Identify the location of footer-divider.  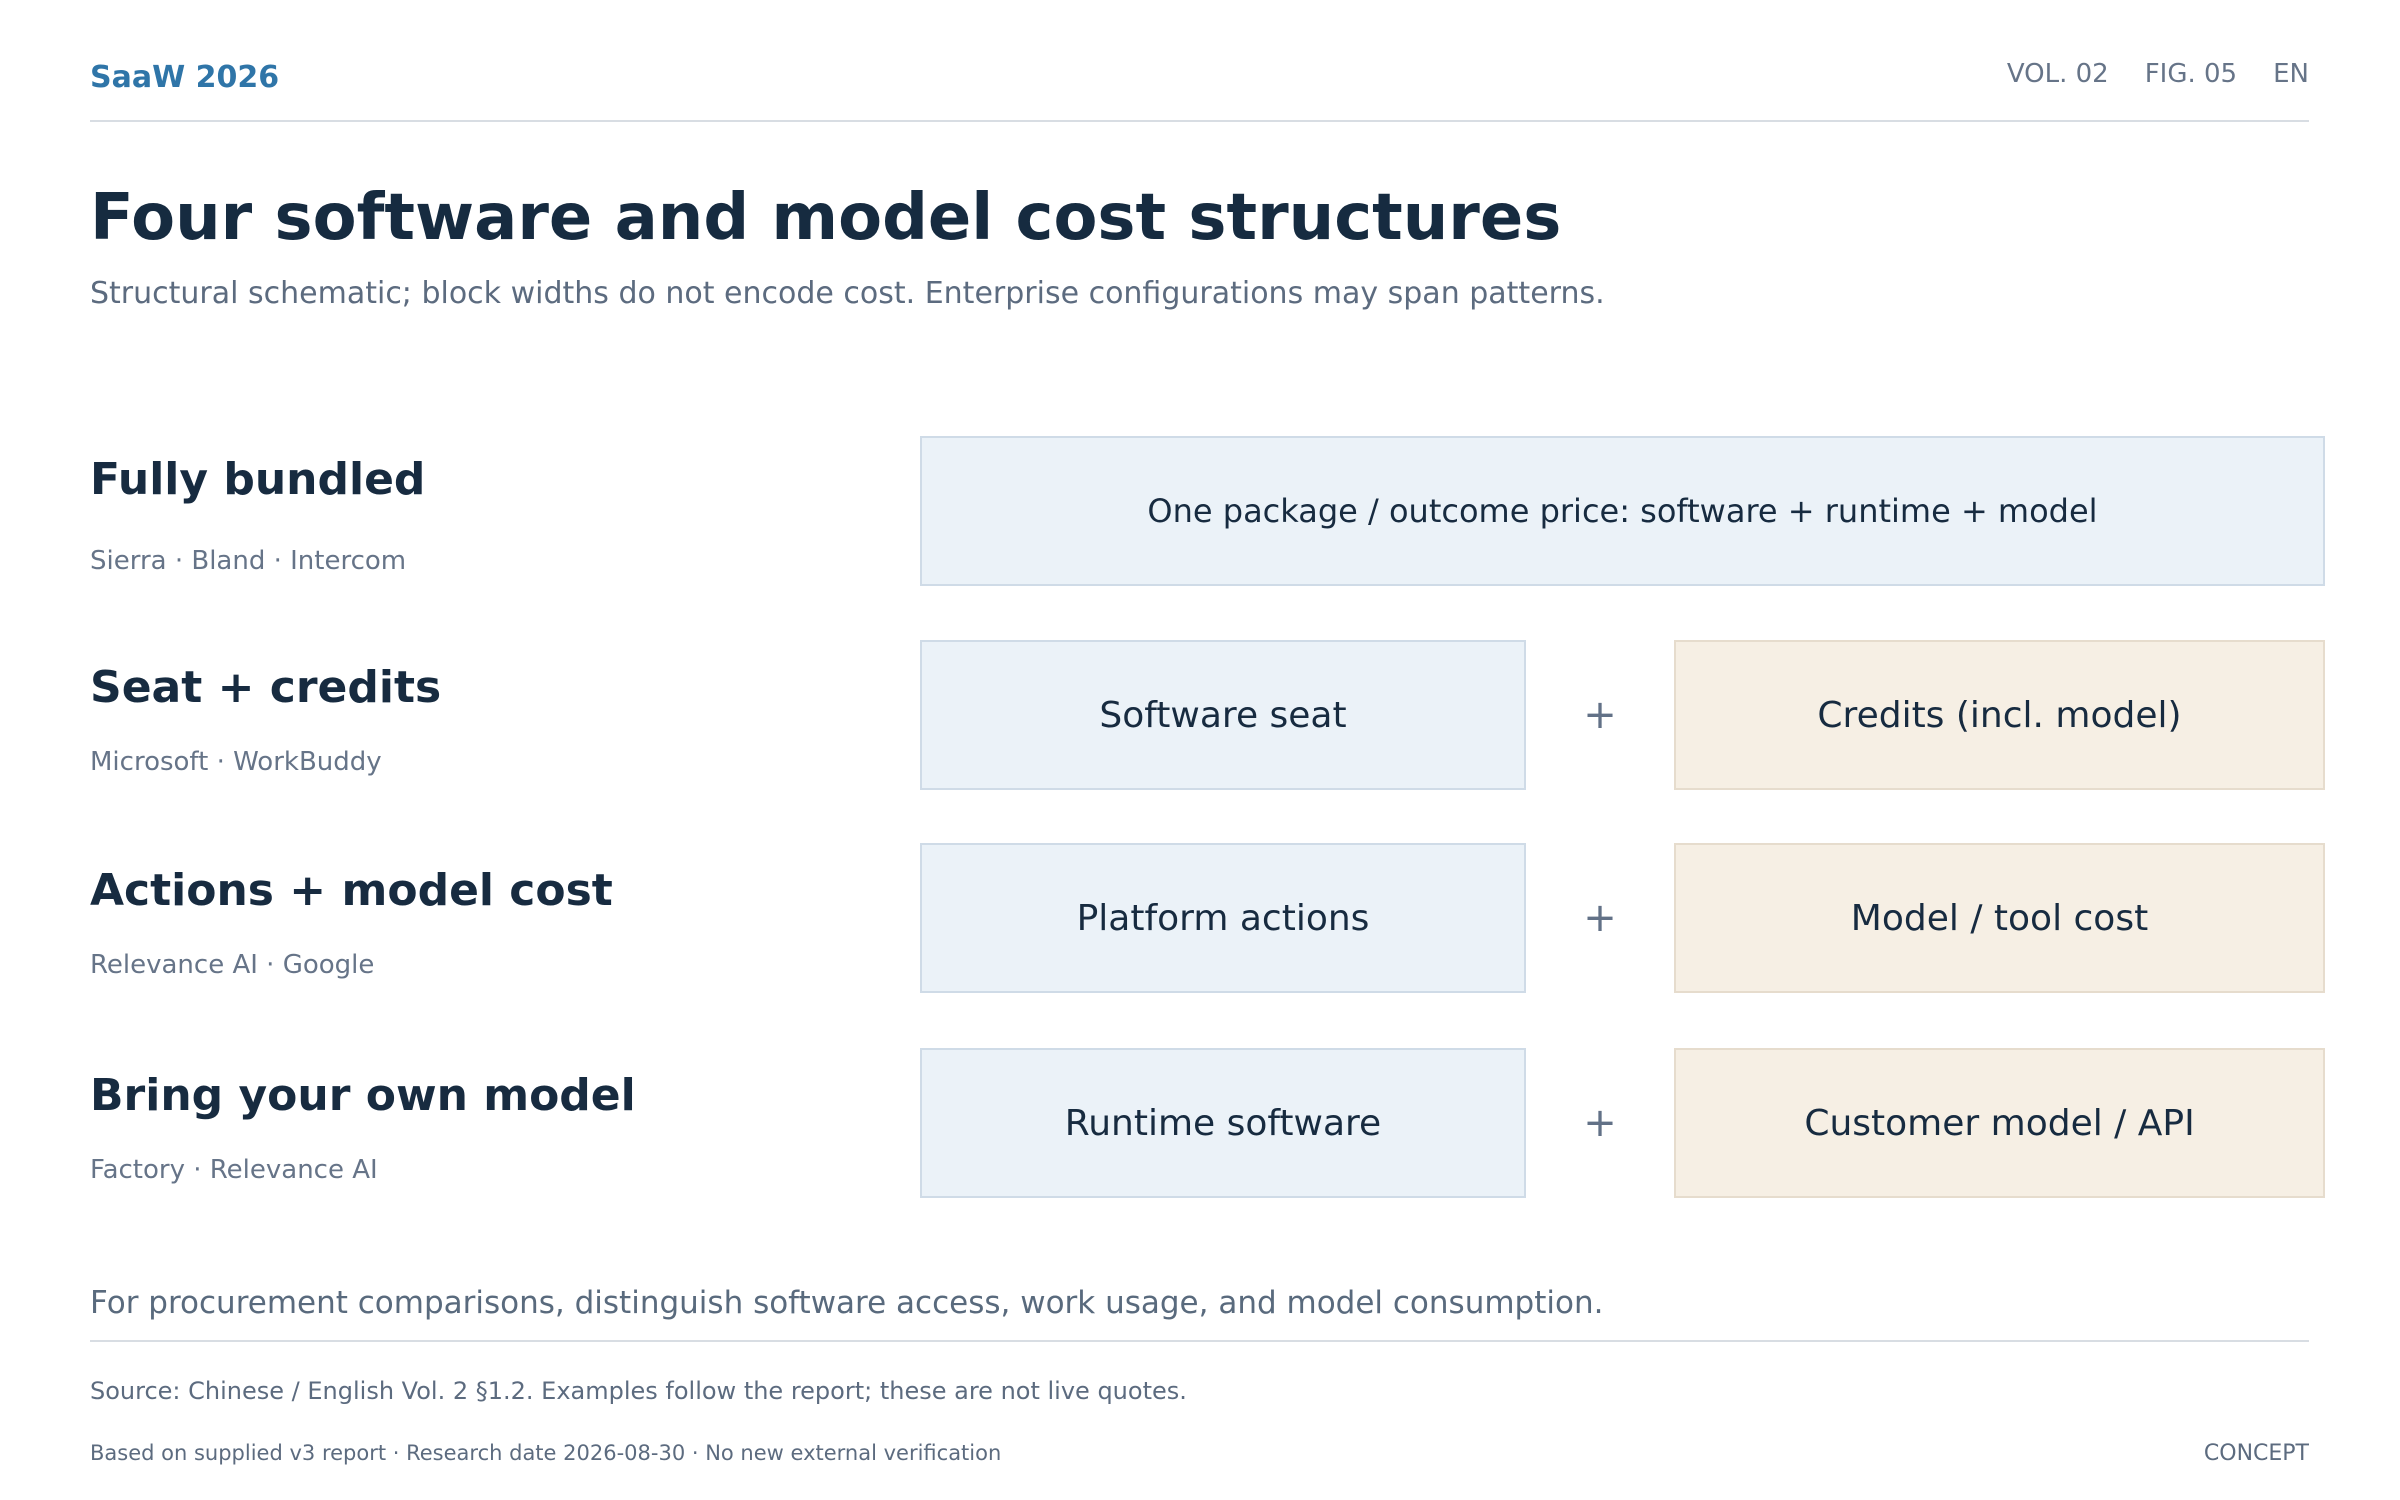
(1199, 1341).